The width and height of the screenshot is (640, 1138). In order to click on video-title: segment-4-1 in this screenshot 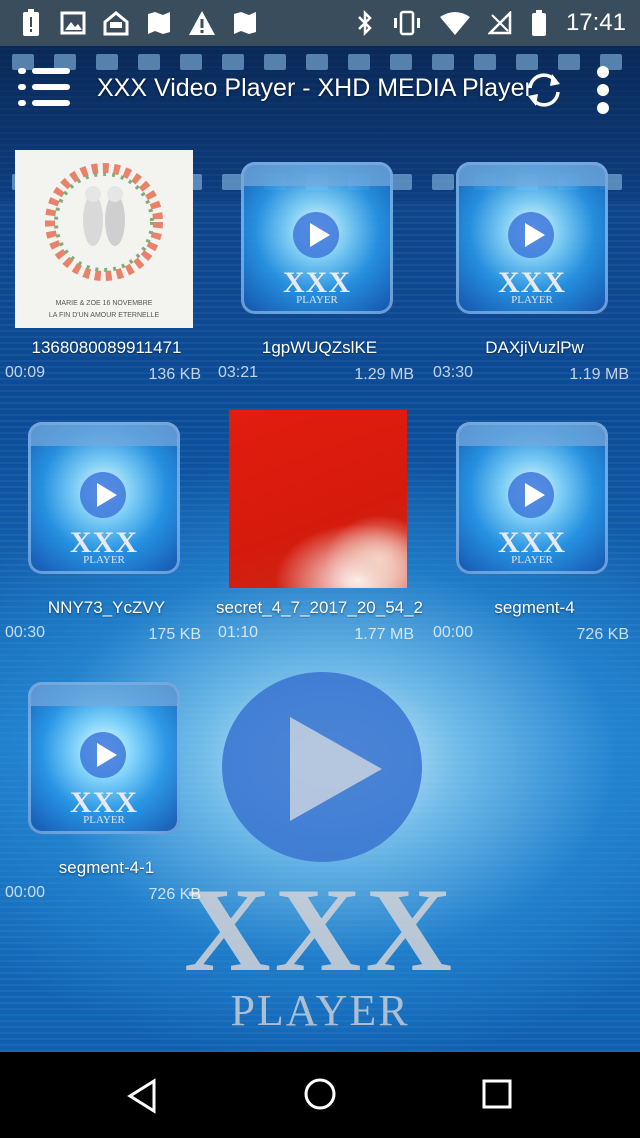, I will do `click(106, 867)`.